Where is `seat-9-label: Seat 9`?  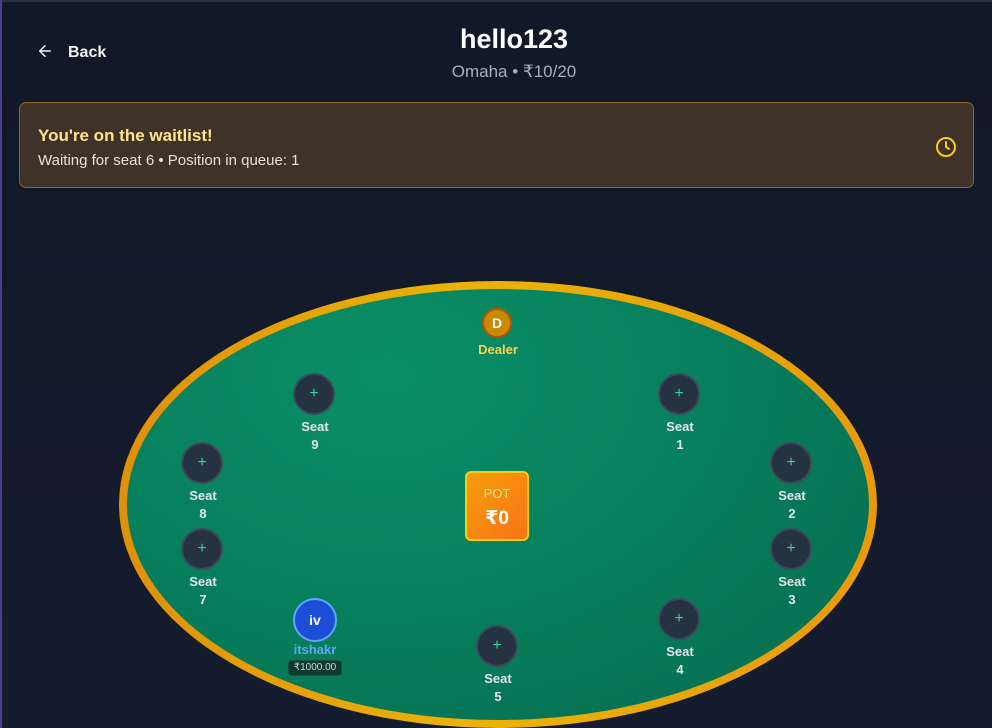
seat-9-label: Seat 9 is located at coordinates (315, 436).